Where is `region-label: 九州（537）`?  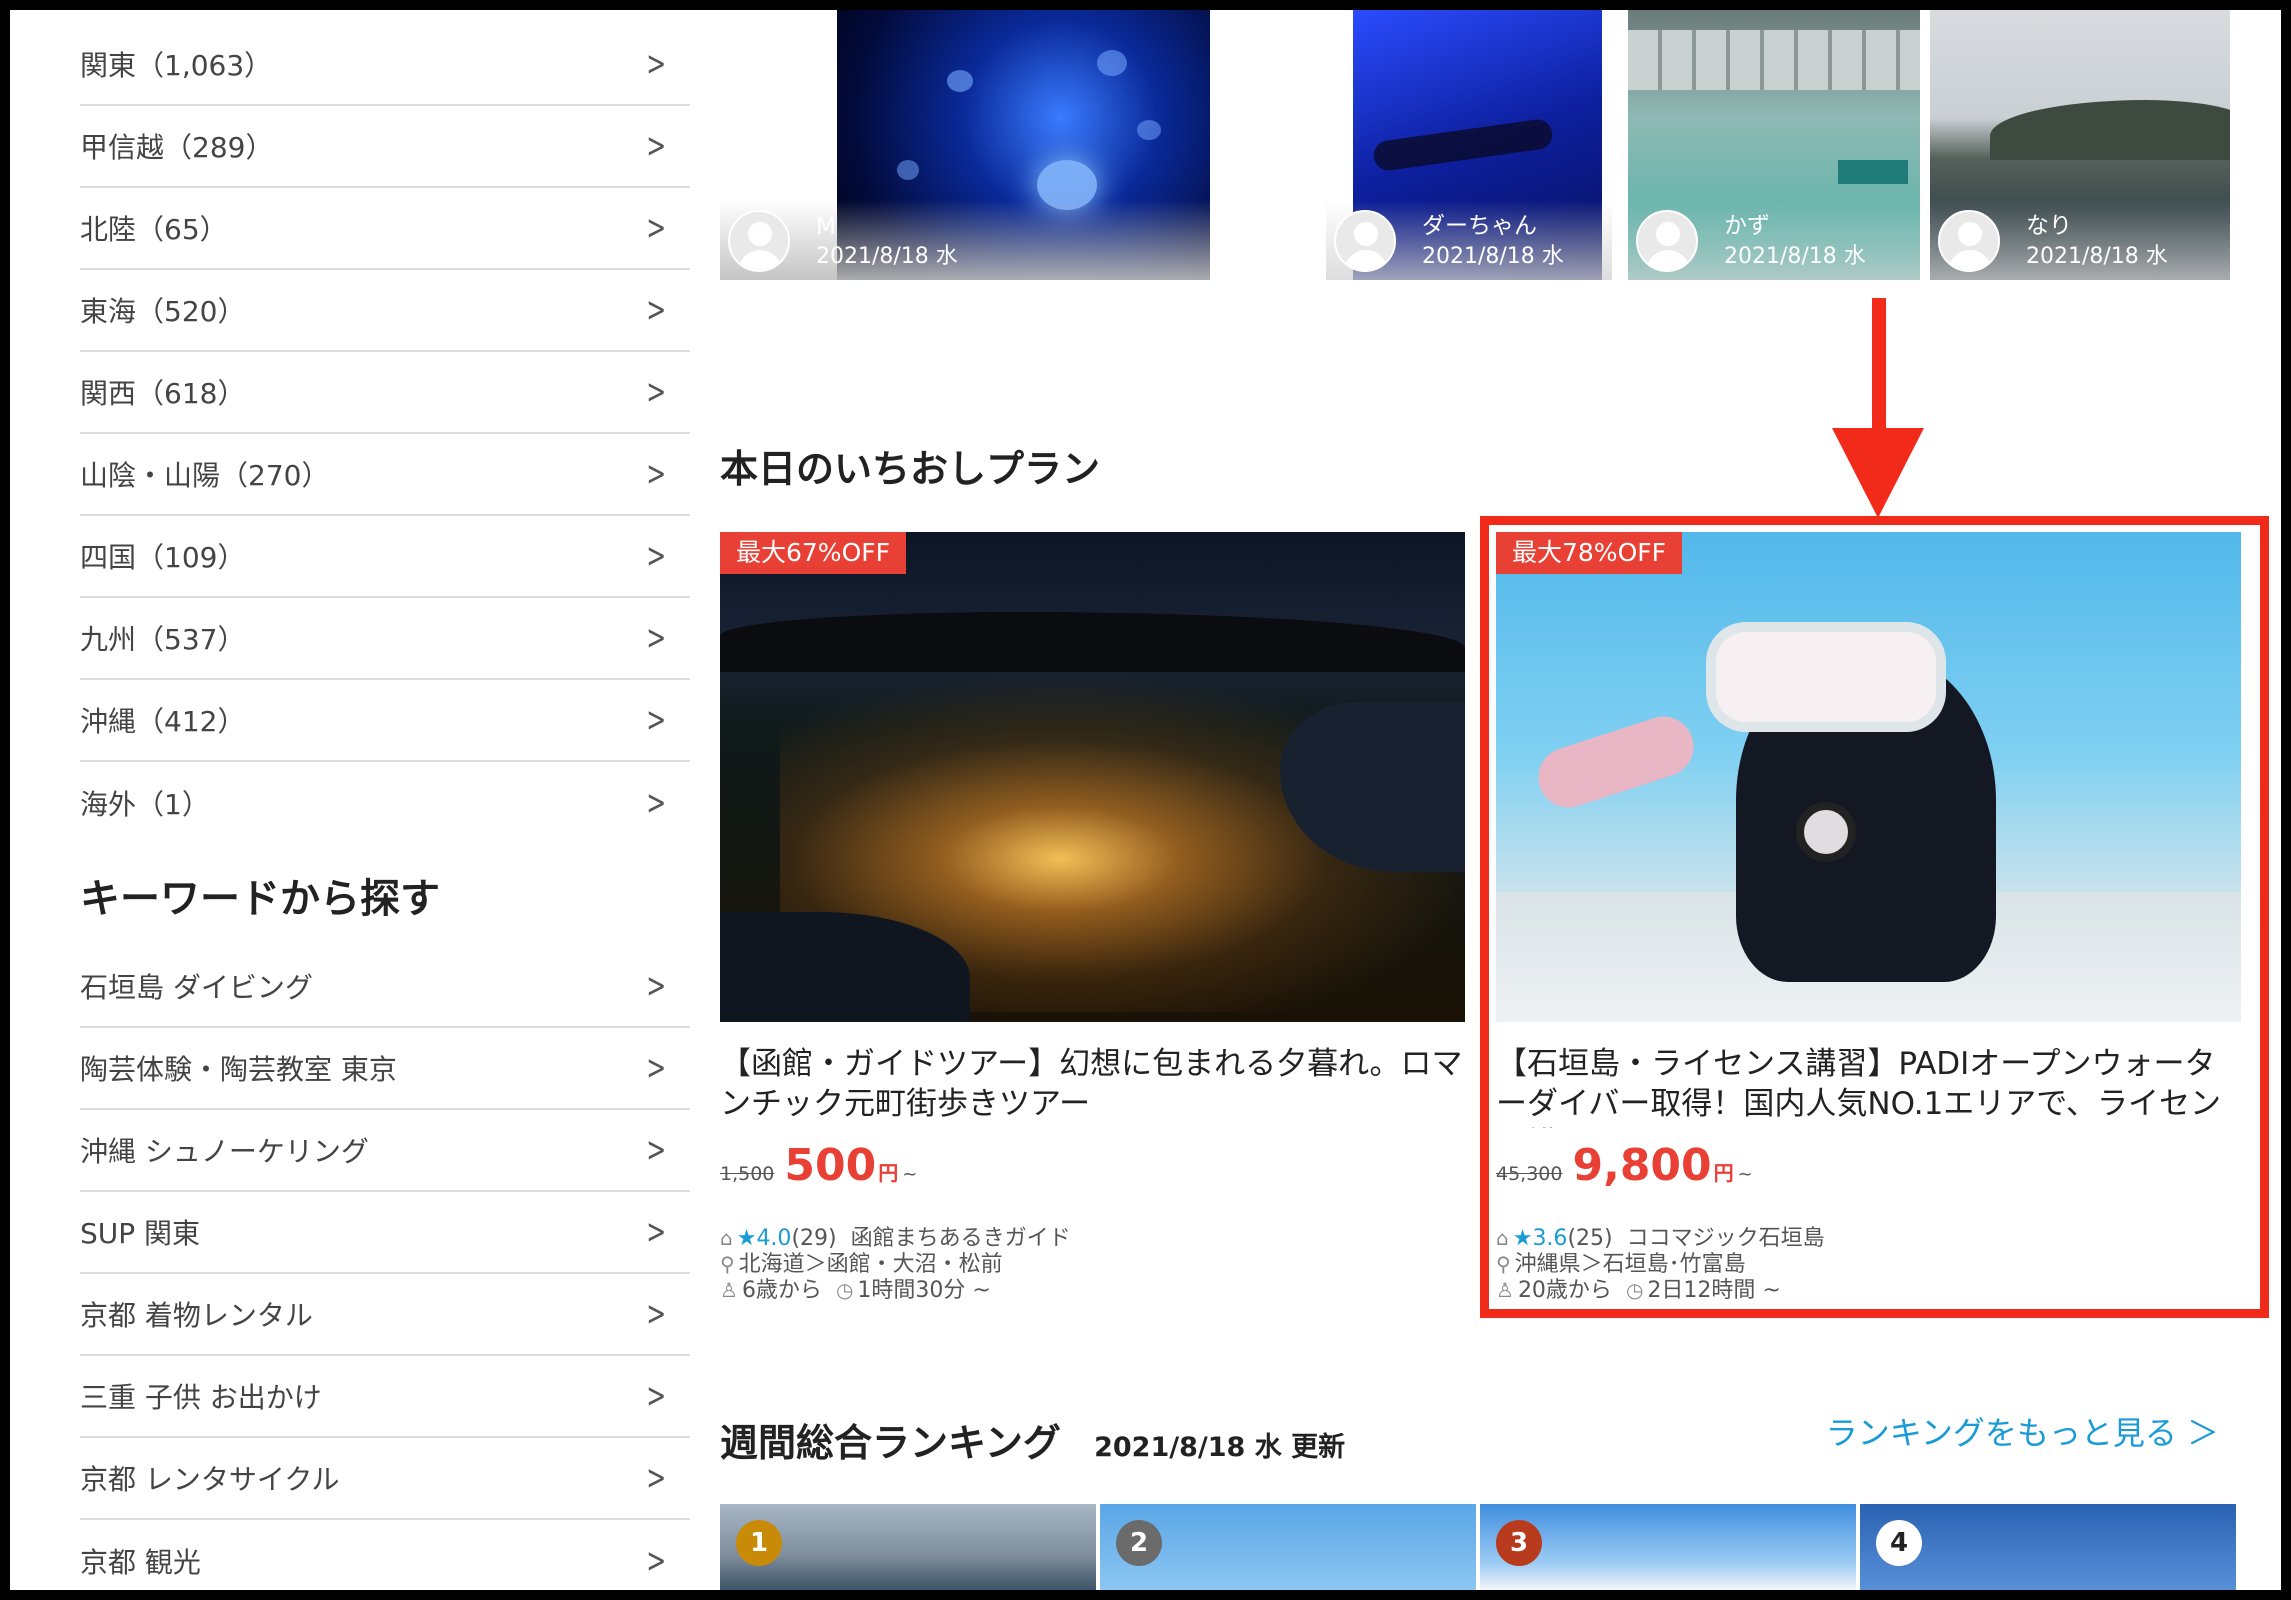 region-label: 九州（537） is located at coordinates (163, 639).